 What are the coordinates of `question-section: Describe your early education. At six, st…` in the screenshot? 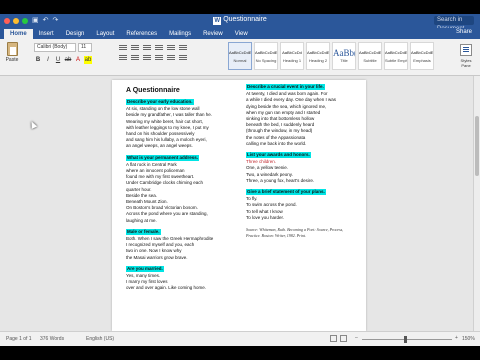 It's located at (182, 124).